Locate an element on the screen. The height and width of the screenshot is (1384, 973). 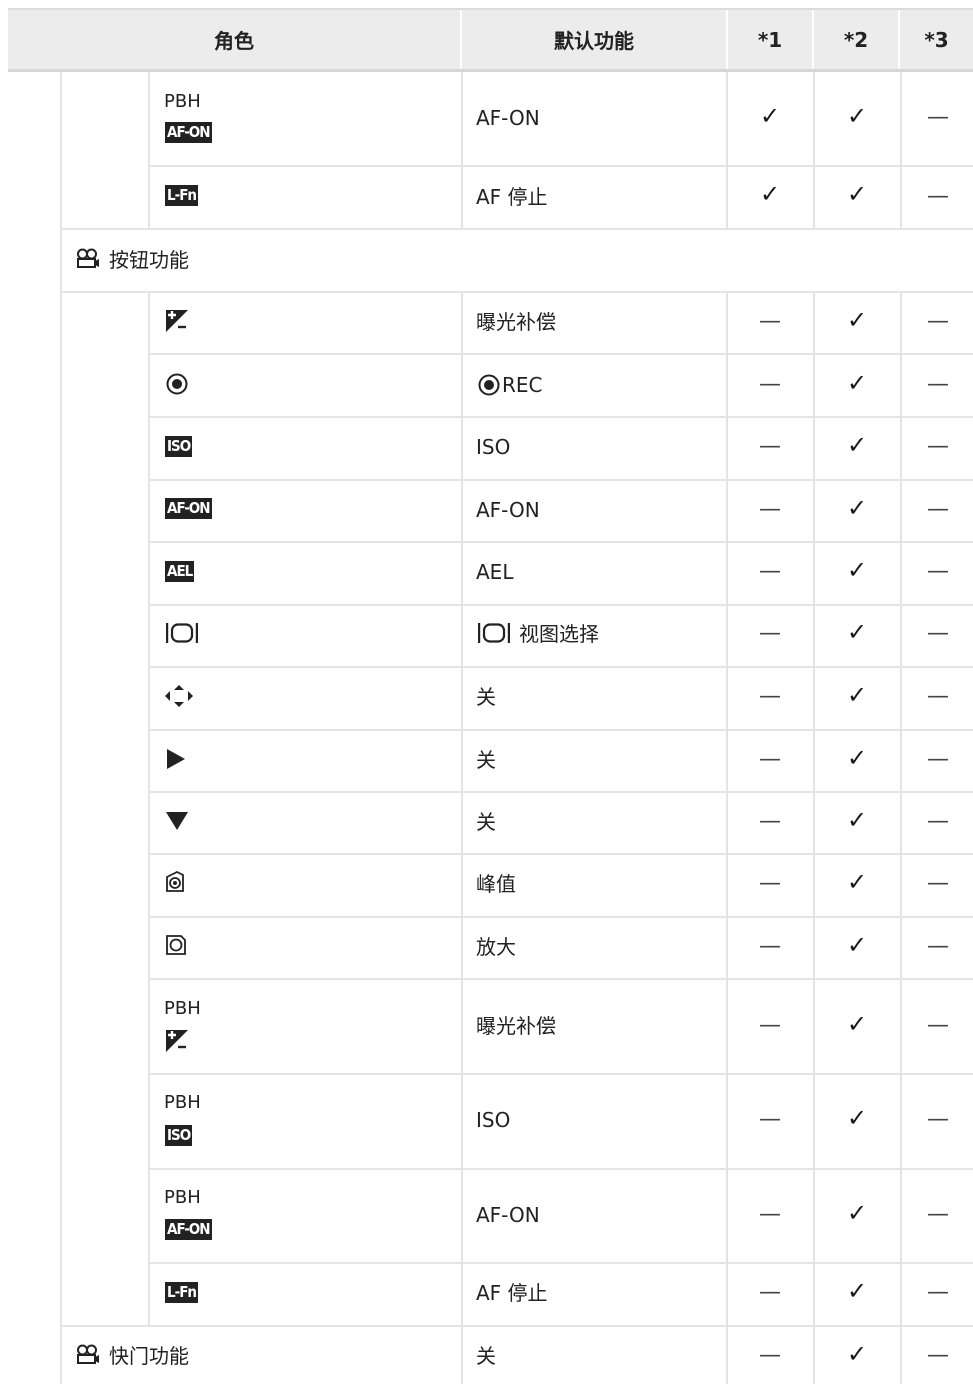
section-title: 按钮功能 is located at coordinates (149, 260).